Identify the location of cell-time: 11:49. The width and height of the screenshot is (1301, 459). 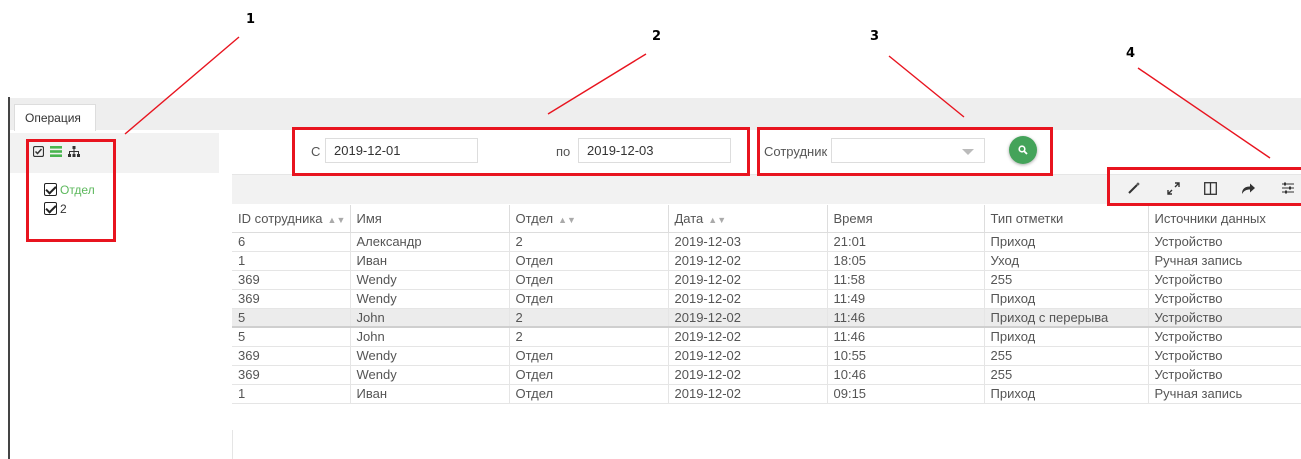
(906, 299).